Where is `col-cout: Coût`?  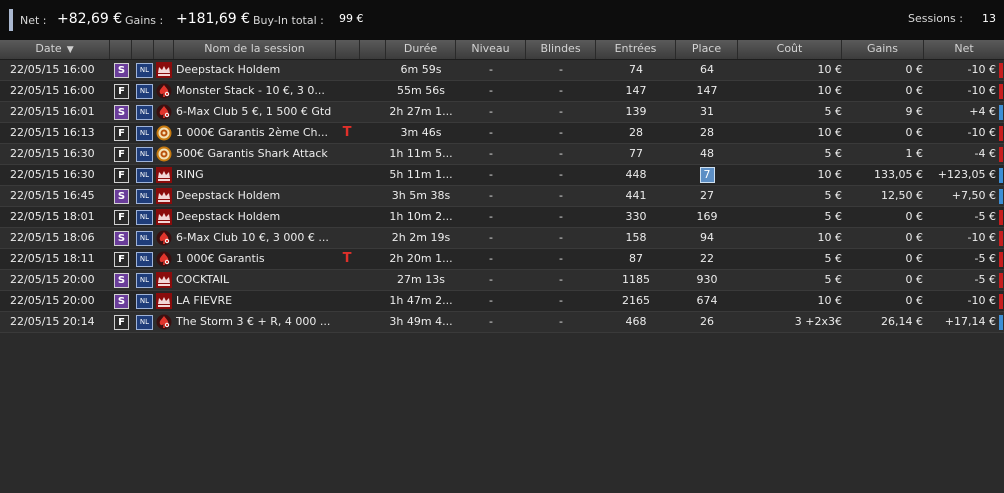 col-cout: Coût is located at coordinates (790, 49).